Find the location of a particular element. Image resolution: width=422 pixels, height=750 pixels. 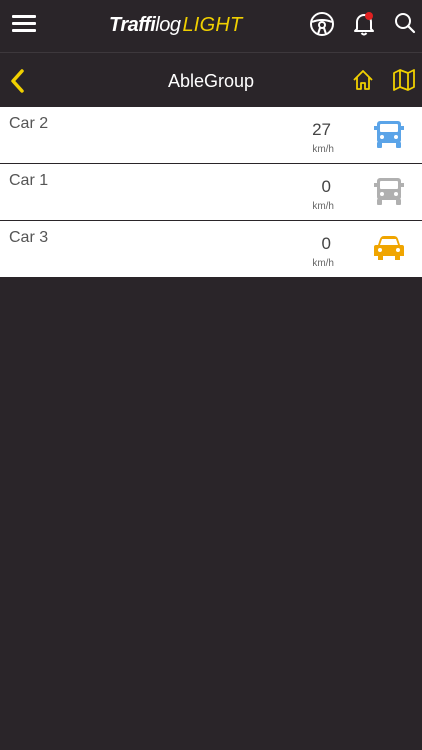

top-bar: Traffilog LIGHT is located at coordinates (211, 26).